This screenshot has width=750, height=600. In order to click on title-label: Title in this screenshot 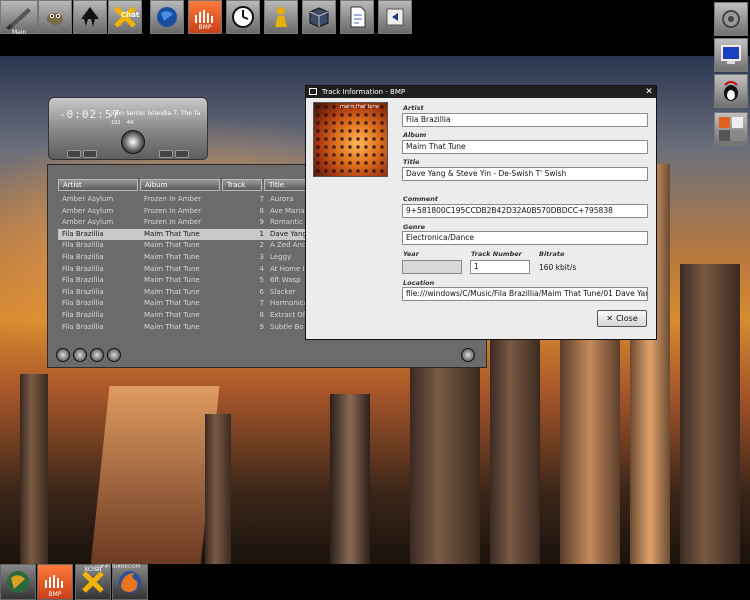, I will do `click(411, 162)`.